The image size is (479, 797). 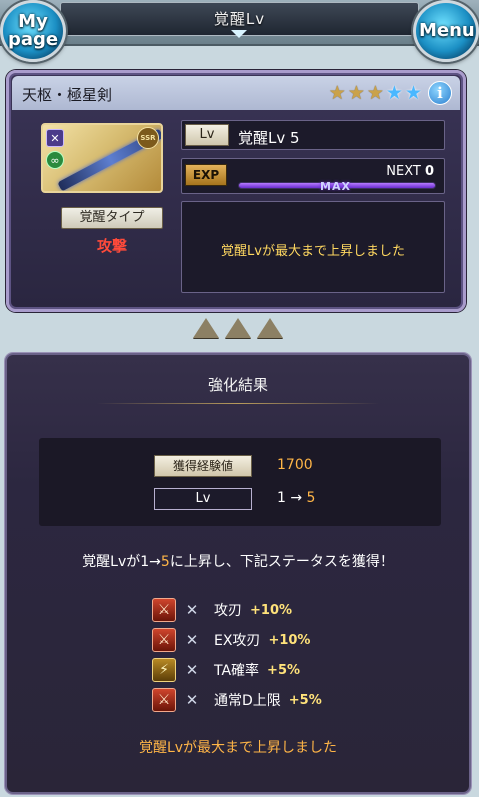 What do you see at coordinates (292, 498) in the screenshot?
I see `lv-from: 1 →` at bounding box center [292, 498].